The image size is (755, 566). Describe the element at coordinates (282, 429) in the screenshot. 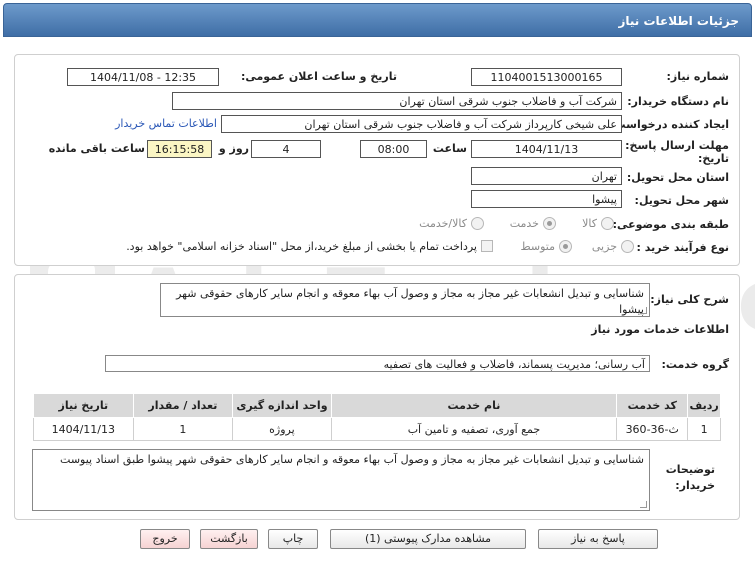

I see `cell-unit: پروژه` at that location.